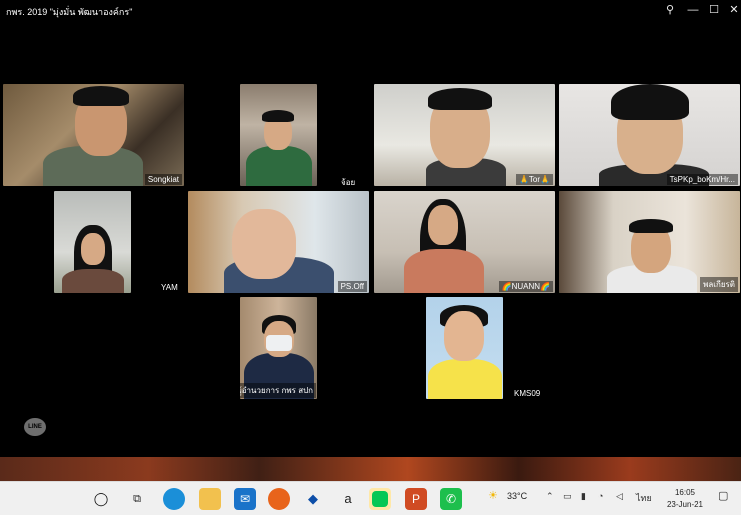 This screenshot has width=741, height=515. What do you see at coordinates (93, 135) in the screenshot?
I see `video-tile: Songkiat` at bounding box center [93, 135].